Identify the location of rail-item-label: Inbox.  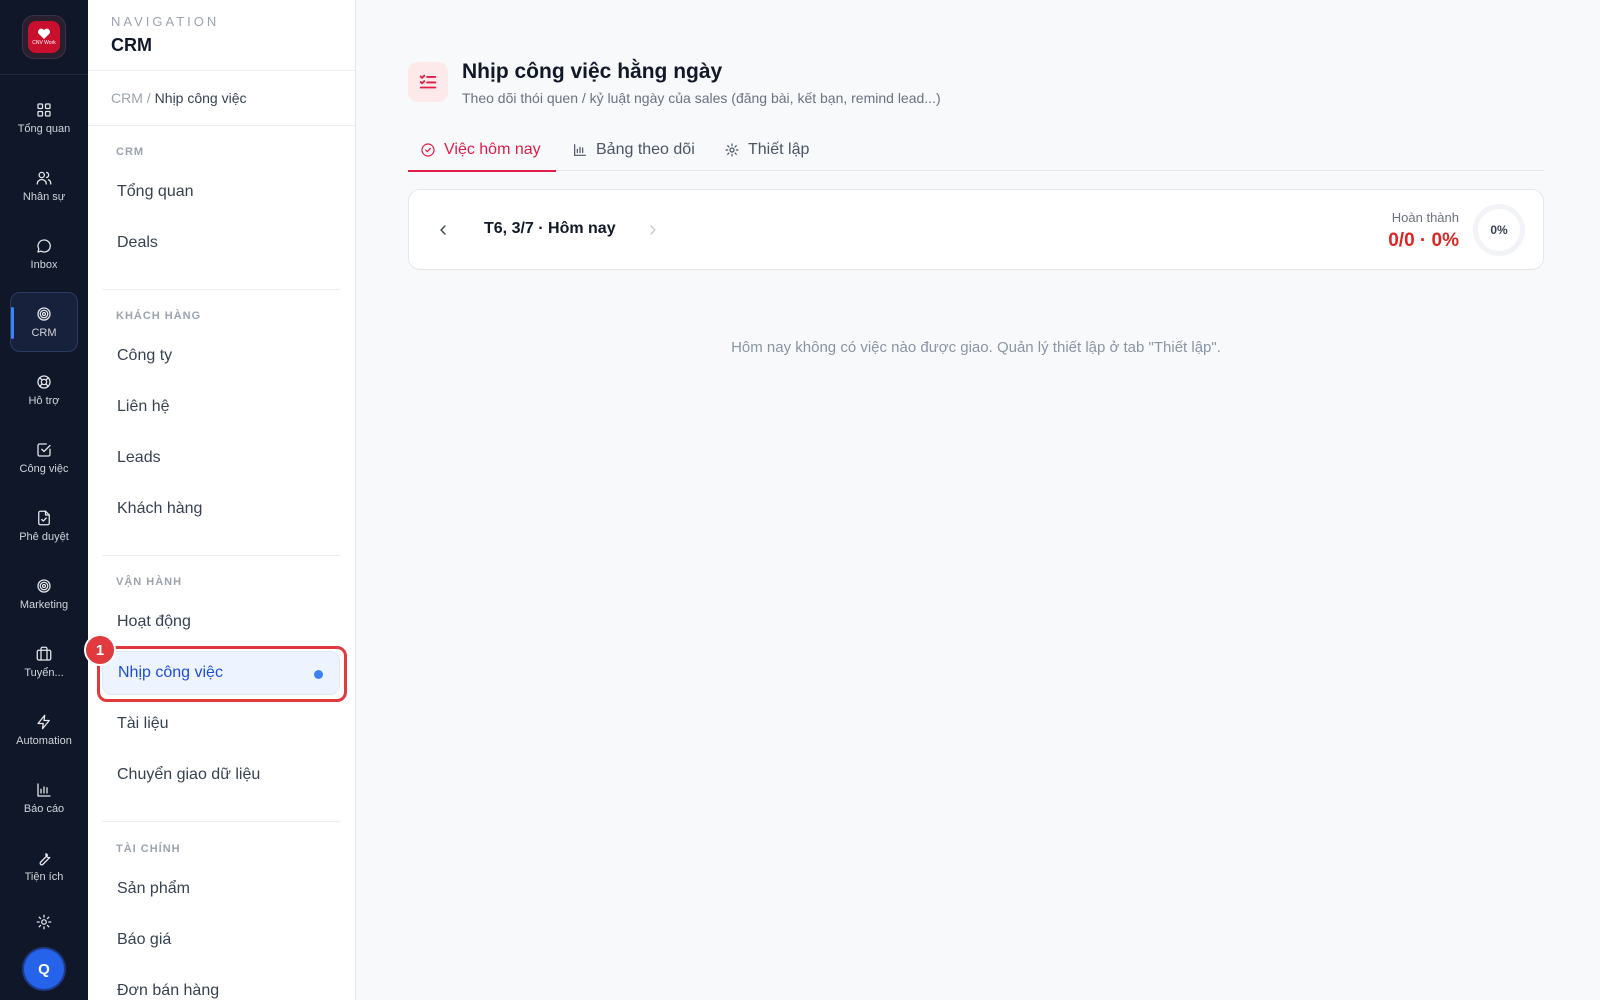
(44, 265).